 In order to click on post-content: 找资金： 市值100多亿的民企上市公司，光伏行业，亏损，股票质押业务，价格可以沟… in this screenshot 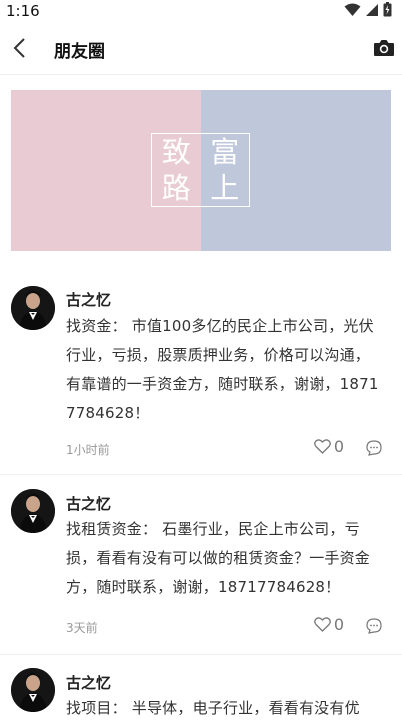, I will do `click(222, 369)`.